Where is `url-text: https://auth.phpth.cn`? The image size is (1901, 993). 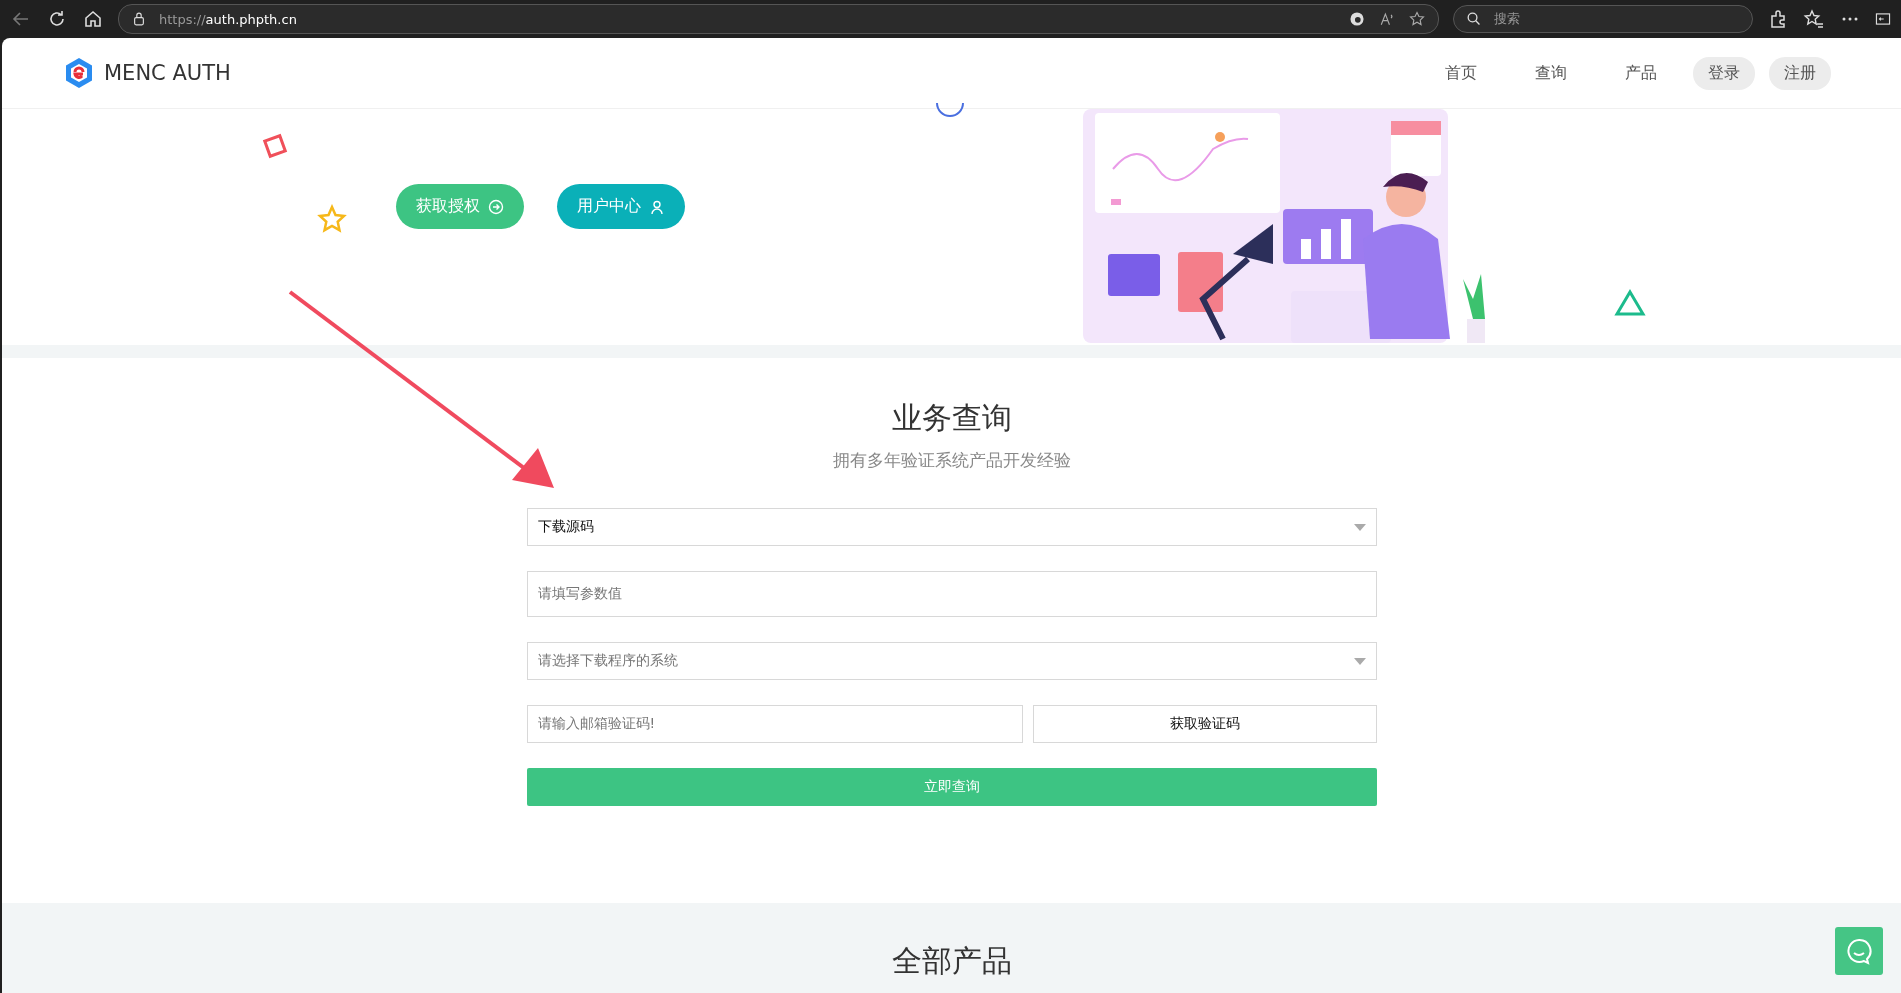
url-text: https://auth.phpth.cn is located at coordinates (228, 19).